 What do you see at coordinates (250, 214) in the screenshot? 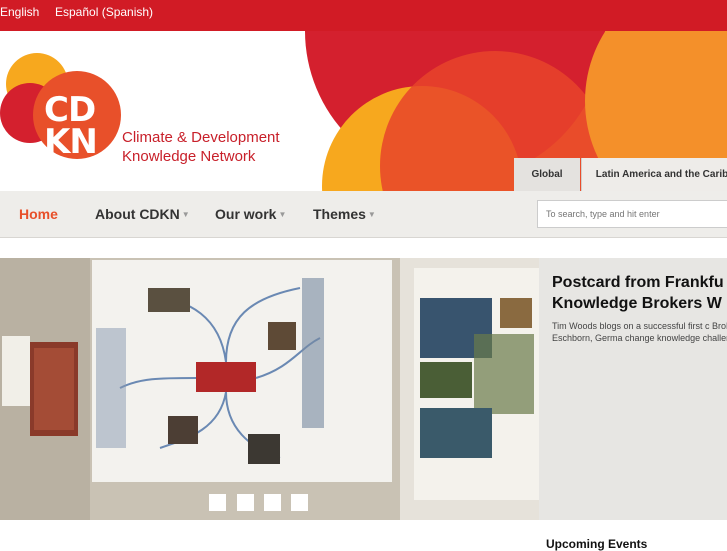
I see `nav-our-work: Our work ▼` at bounding box center [250, 214].